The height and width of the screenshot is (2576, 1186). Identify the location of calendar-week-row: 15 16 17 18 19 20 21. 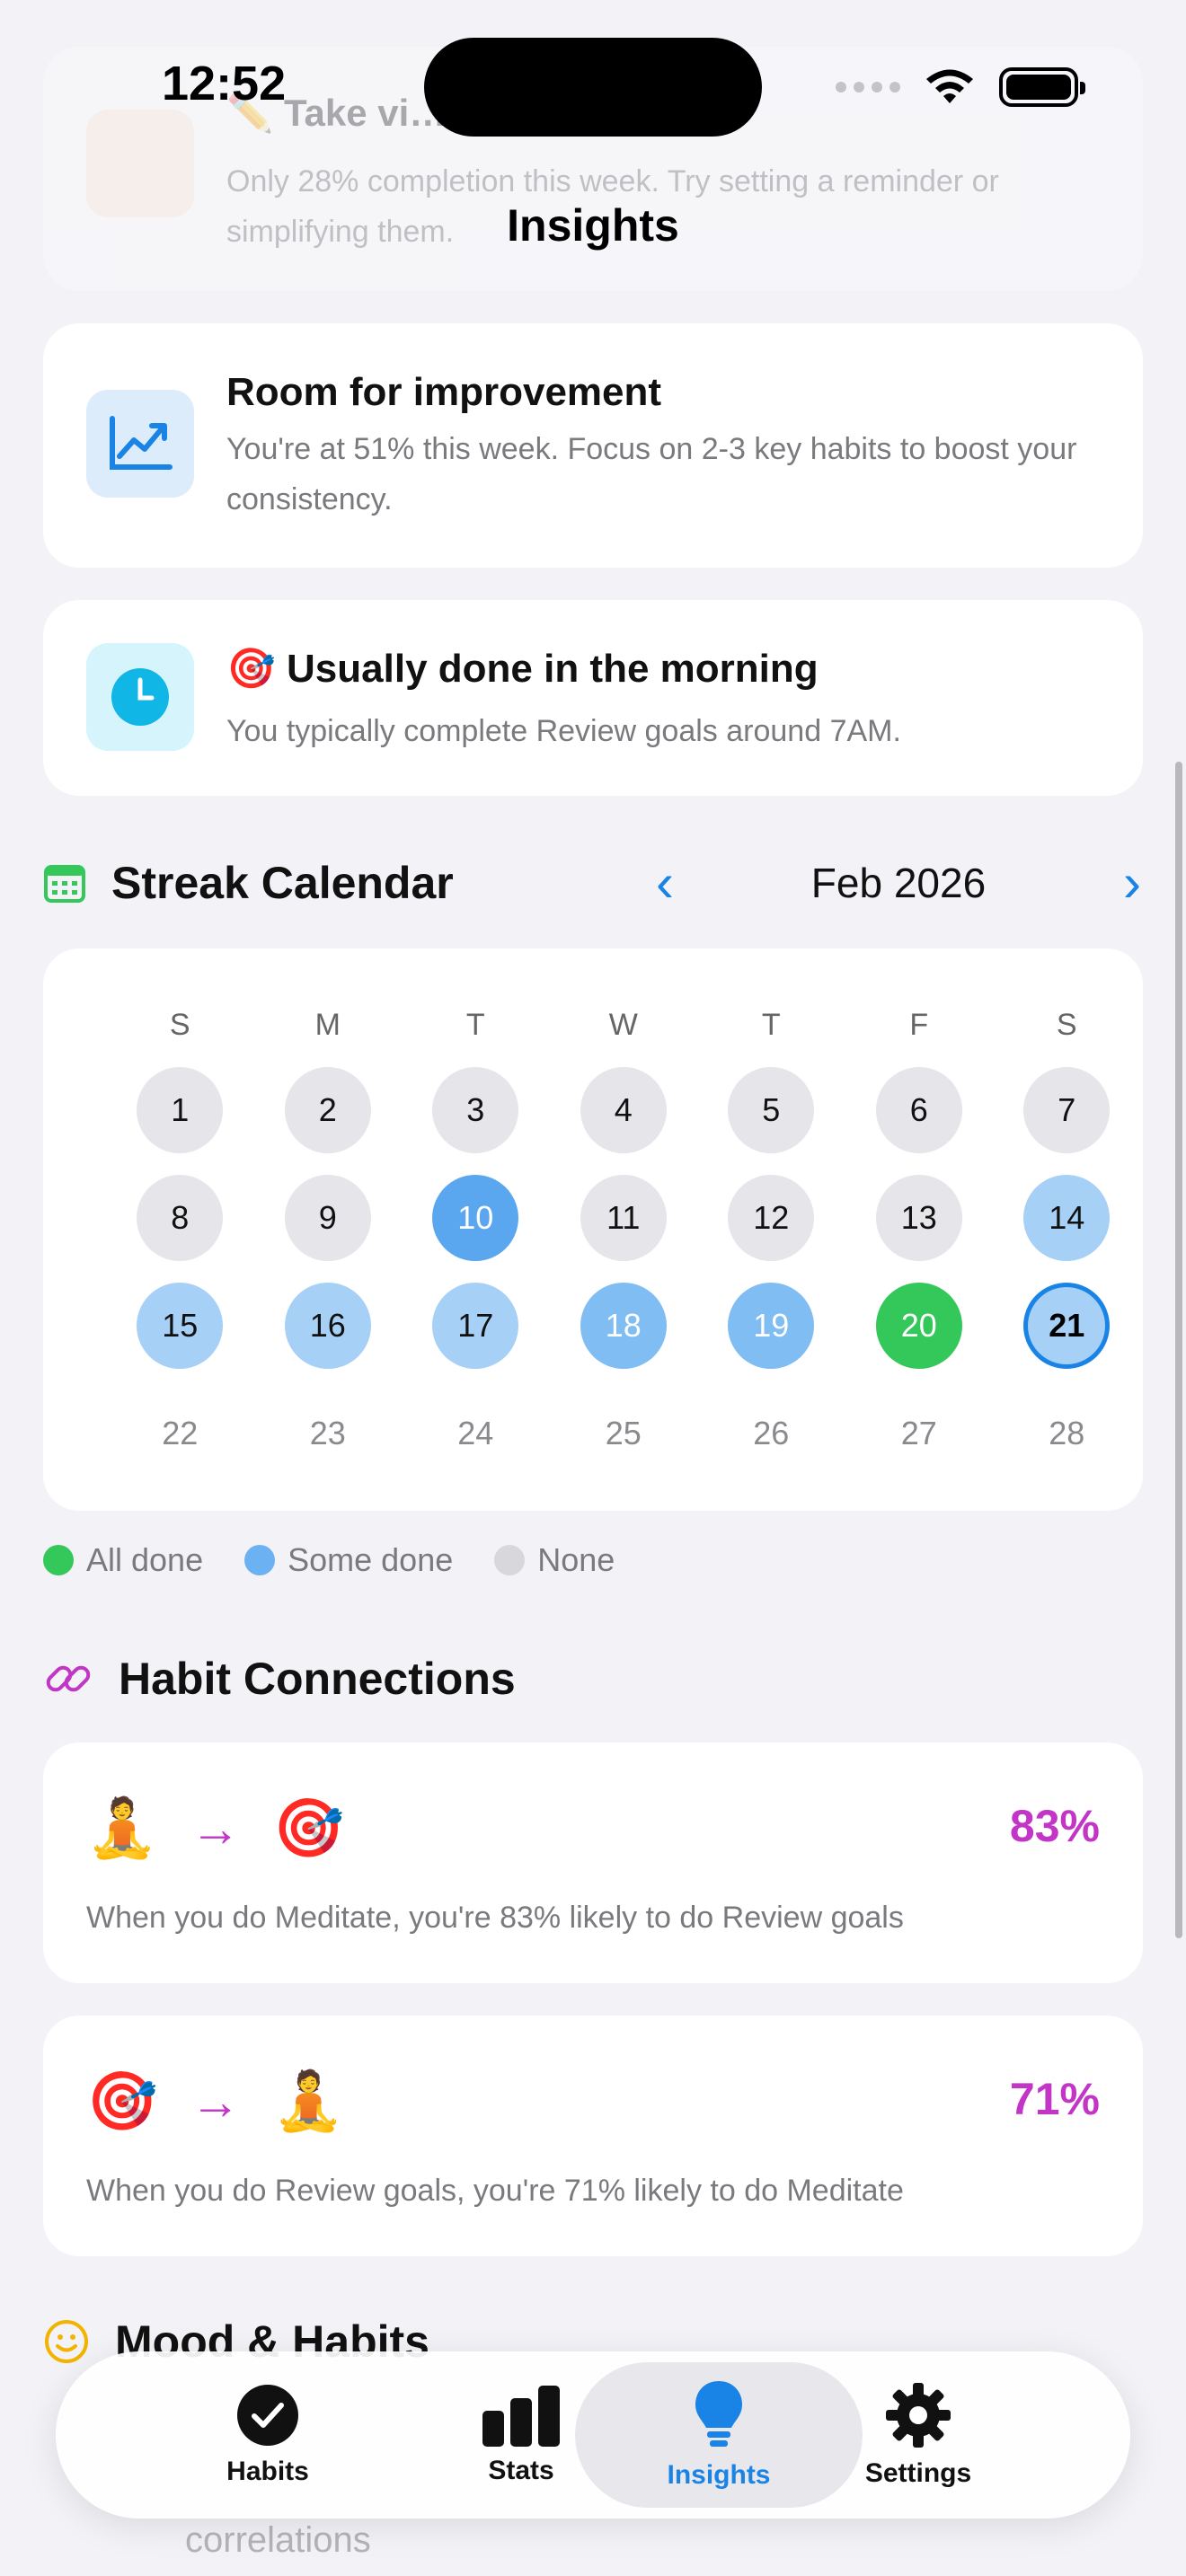
(623, 1326).